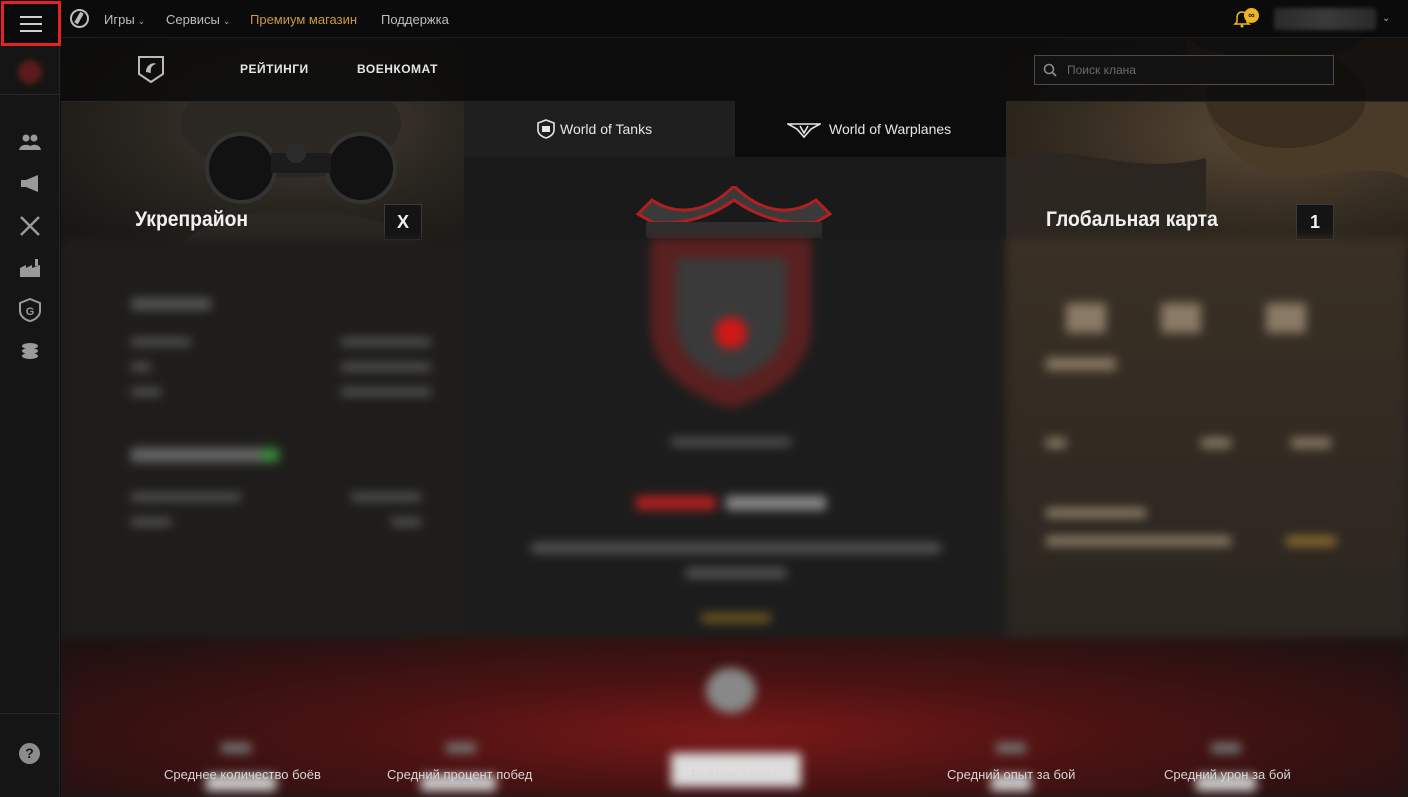 Image resolution: width=1408 pixels, height=797 pixels. What do you see at coordinates (734, 212) in the screenshot?
I see `clan-emblem-icon` at bounding box center [734, 212].